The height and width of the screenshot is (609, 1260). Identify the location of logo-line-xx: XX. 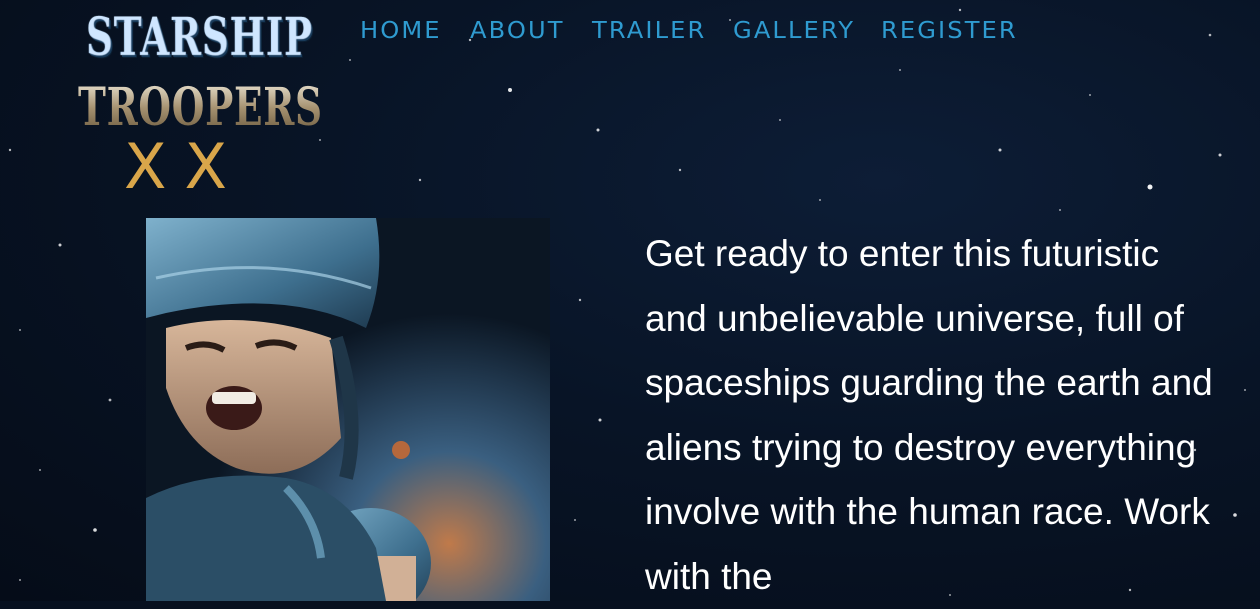
(184, 166).